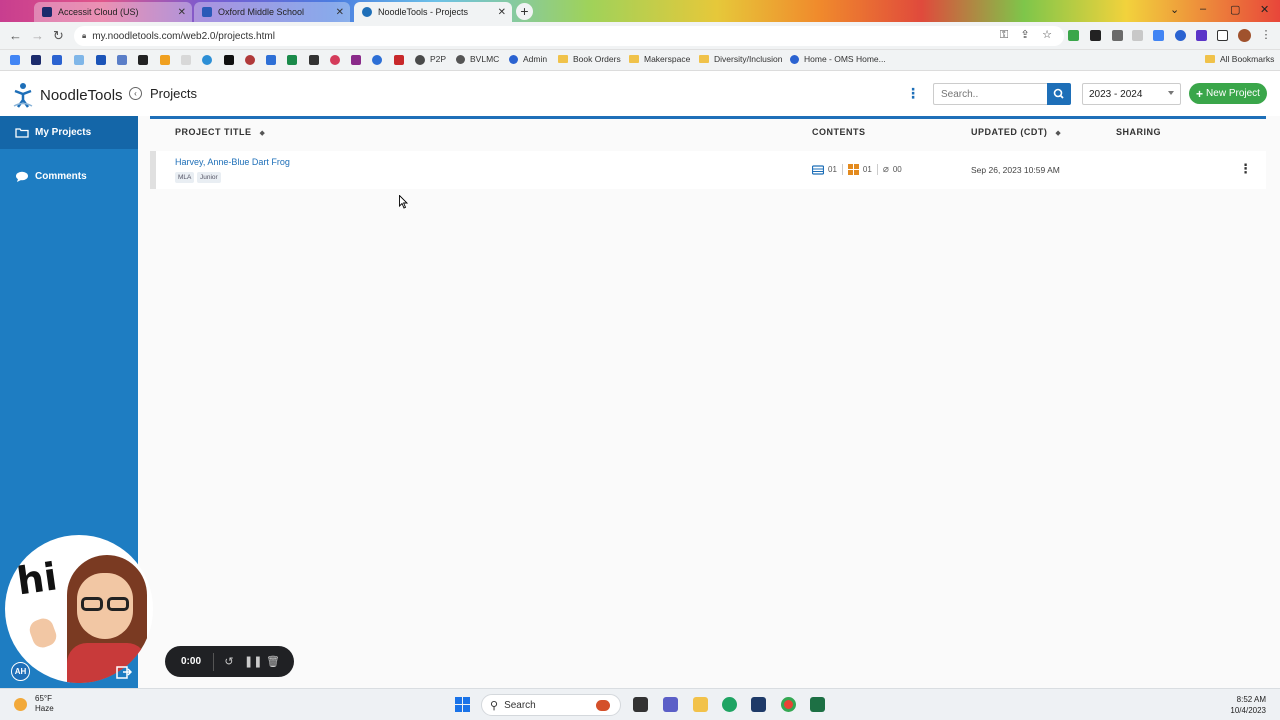 The width and height of the screenshot is (1280, 720). I want to click on new-tab-button: +, so click(524, 11).